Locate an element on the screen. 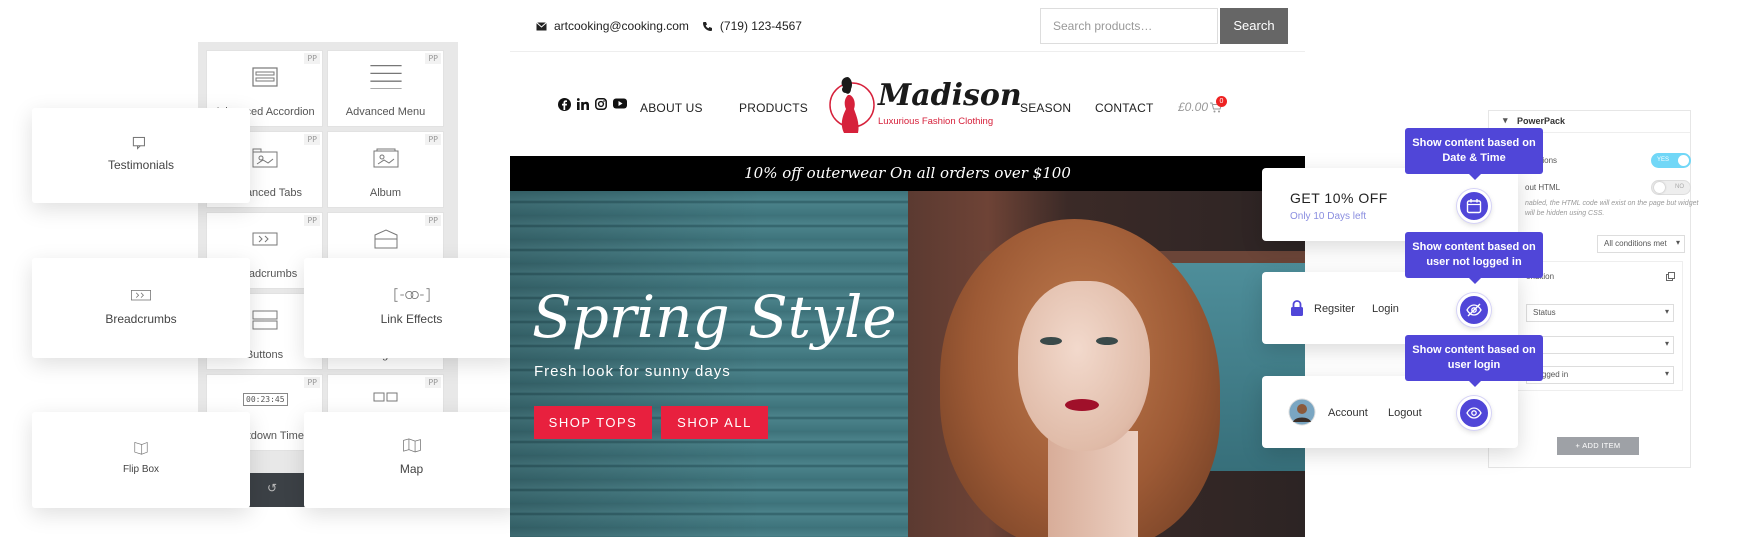  nav-products: PRODUCTS is located at coordinates (773, 108).